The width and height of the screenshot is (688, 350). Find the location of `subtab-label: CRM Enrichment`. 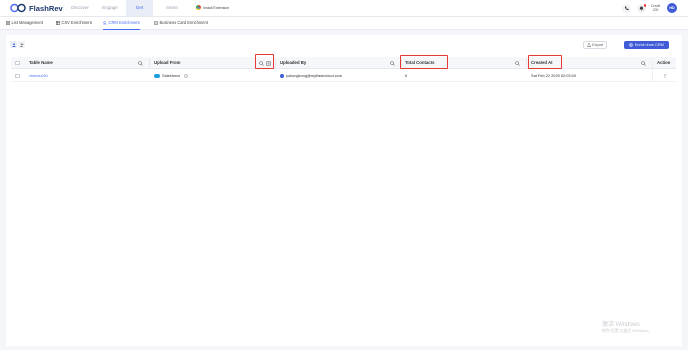

subtab-label: CRM Enrichment is located at coordinates (124, 22).